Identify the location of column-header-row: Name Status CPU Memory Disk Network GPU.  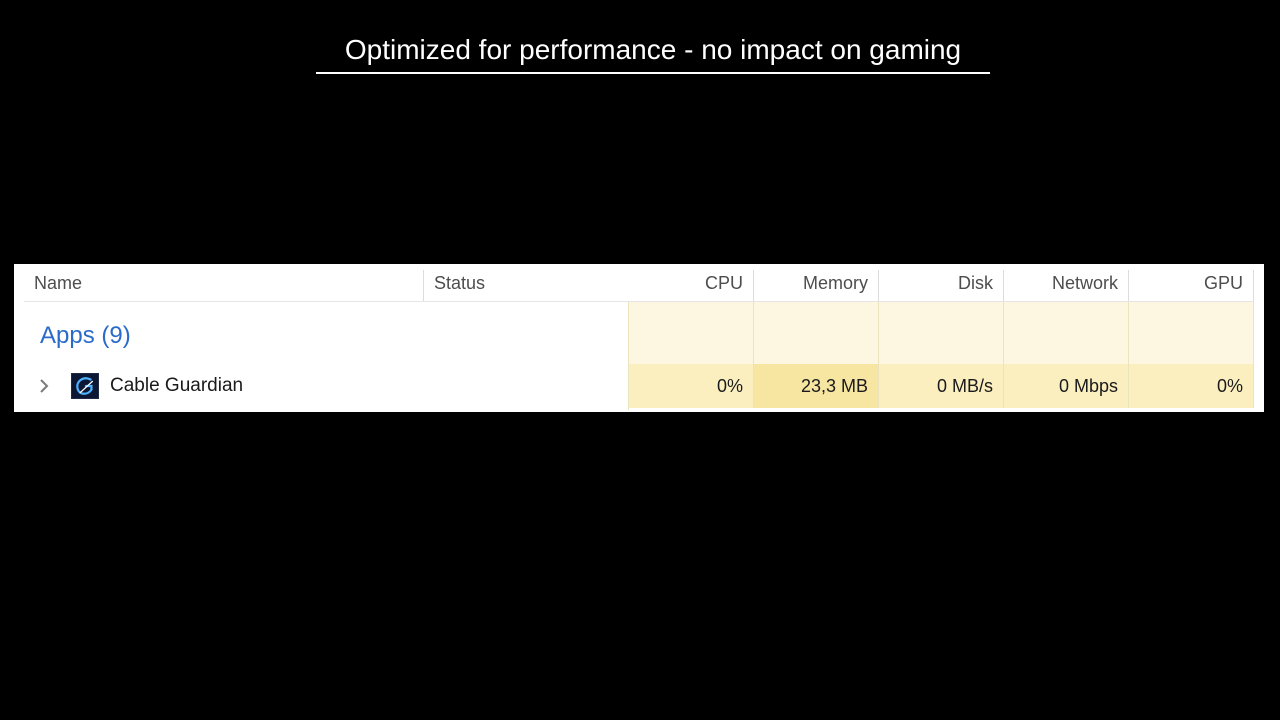
(639, 283).